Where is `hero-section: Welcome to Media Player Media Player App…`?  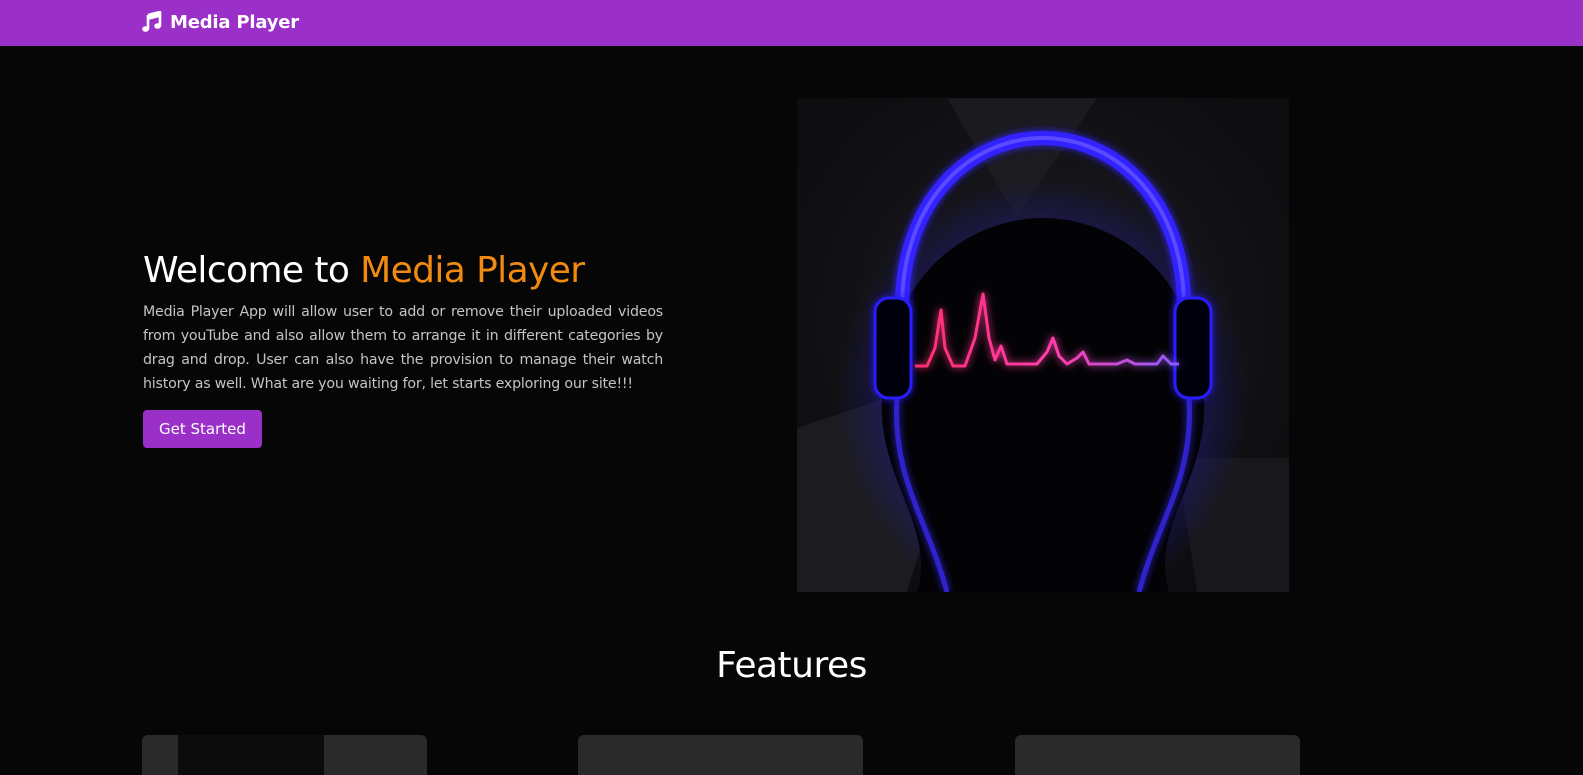
hero-section: Welcome to Media Player Media Player App… is located at coordinates (403, 348).